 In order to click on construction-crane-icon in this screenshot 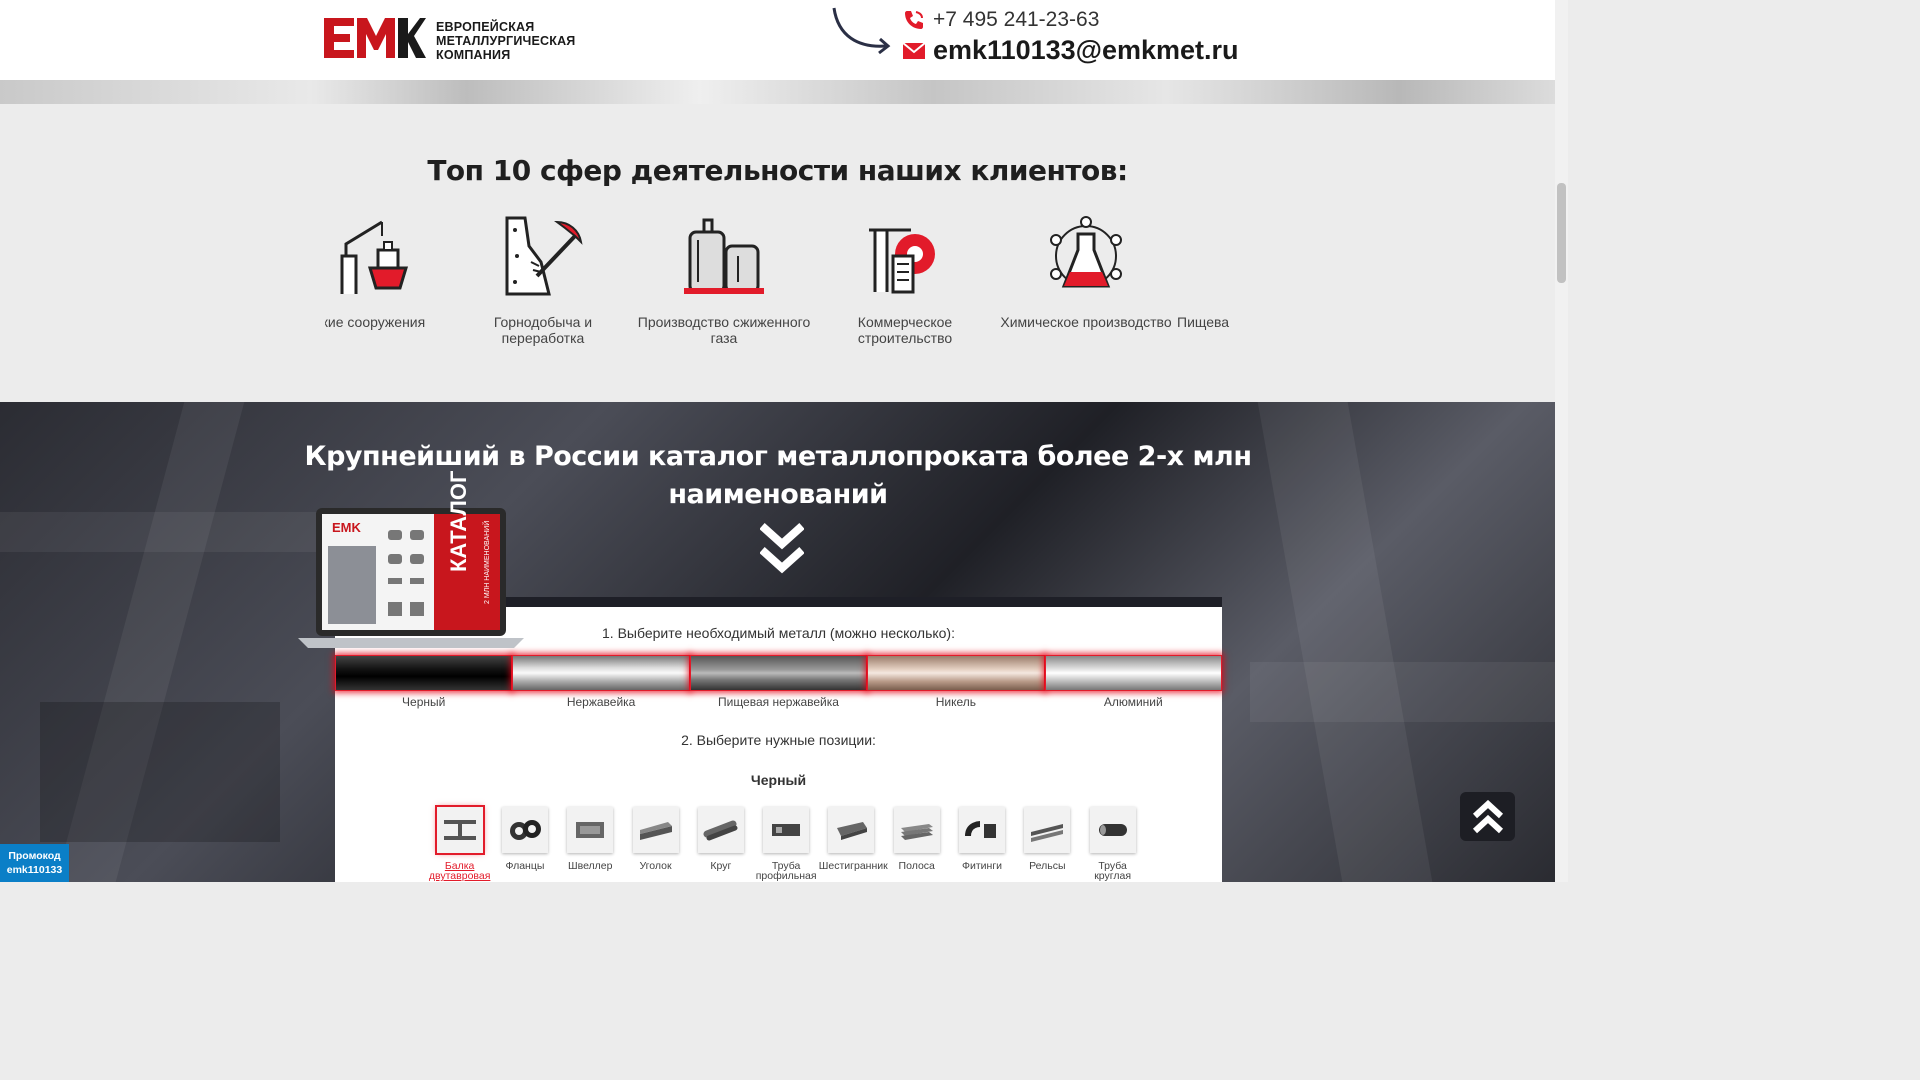, I will do `click(902, 261)`.